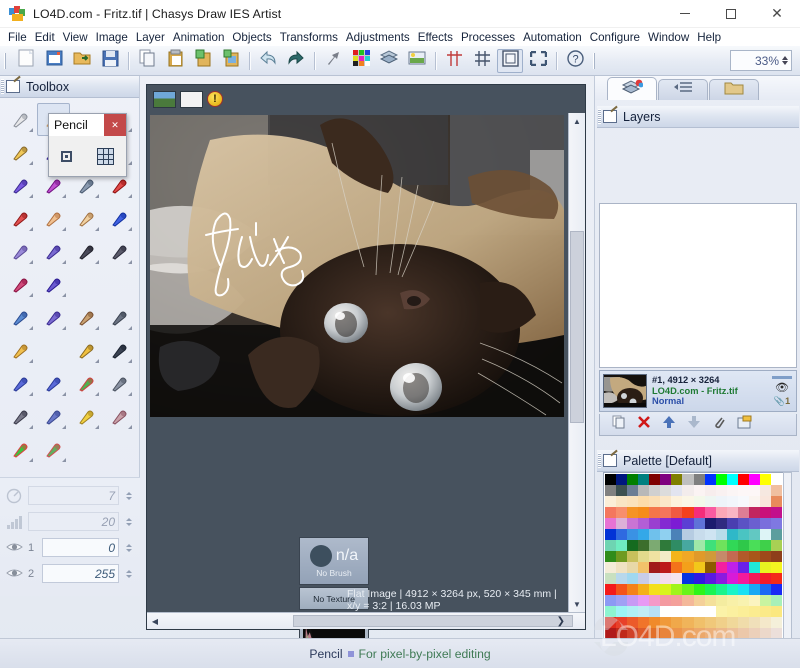 The image size is (800, 668). Describe the element at coordinates (782, 401) in the screenshot. I see `paperclip-icon: 📎1` at that location.